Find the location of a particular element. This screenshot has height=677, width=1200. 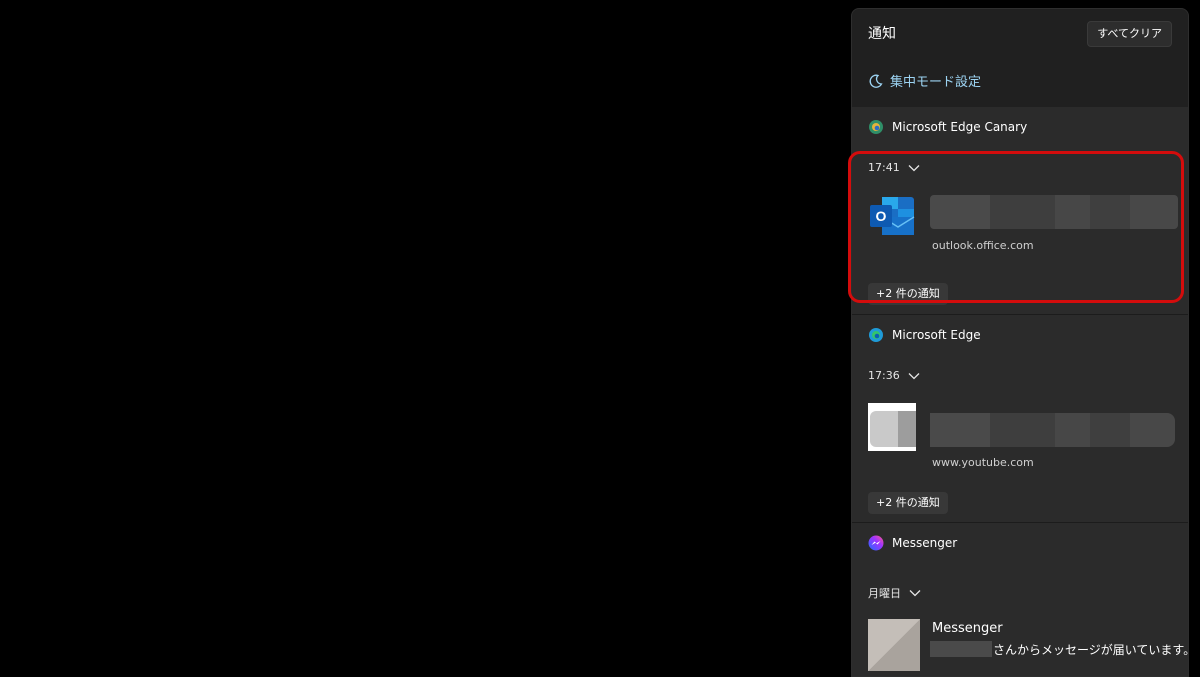

blurred-avatar is located at coordinates (894, 645).